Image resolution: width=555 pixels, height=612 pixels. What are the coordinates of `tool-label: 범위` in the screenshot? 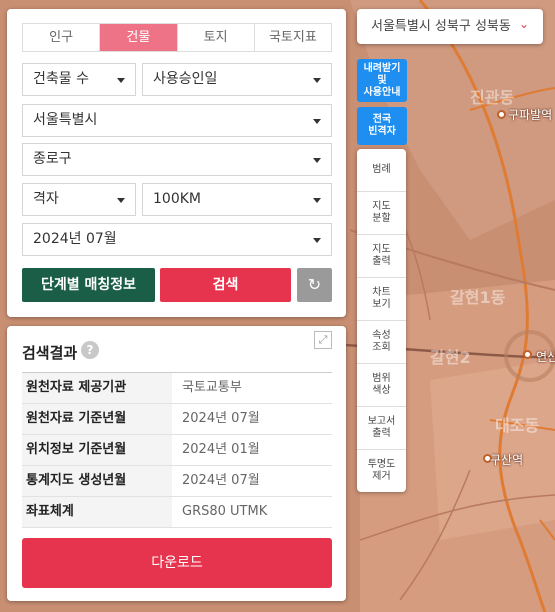 It's located at (381, 378).